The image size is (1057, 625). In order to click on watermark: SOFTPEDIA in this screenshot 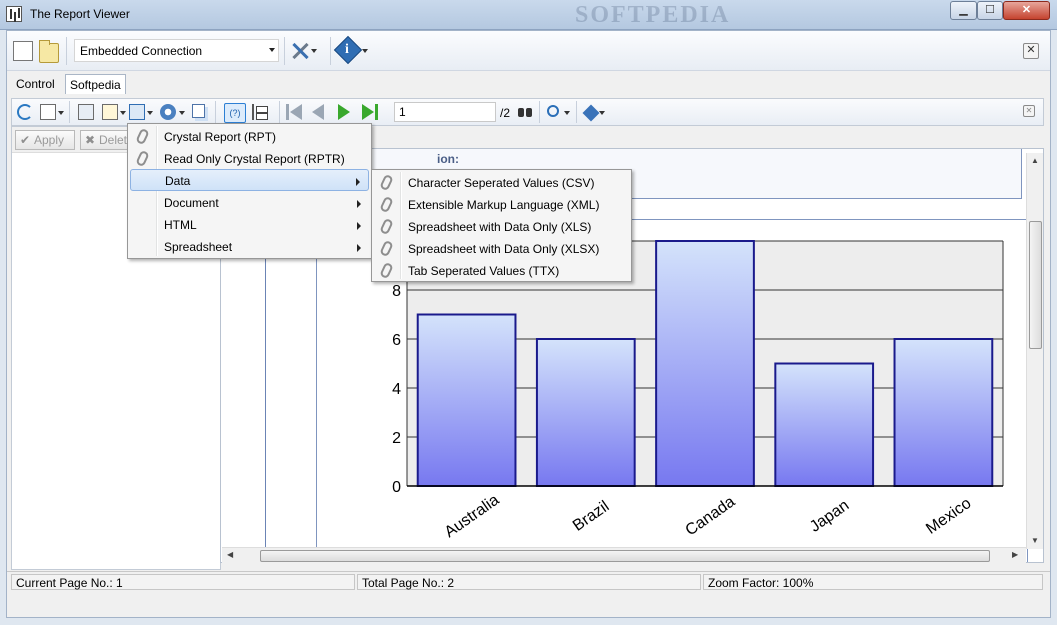, I will do `click(653, 15)`.